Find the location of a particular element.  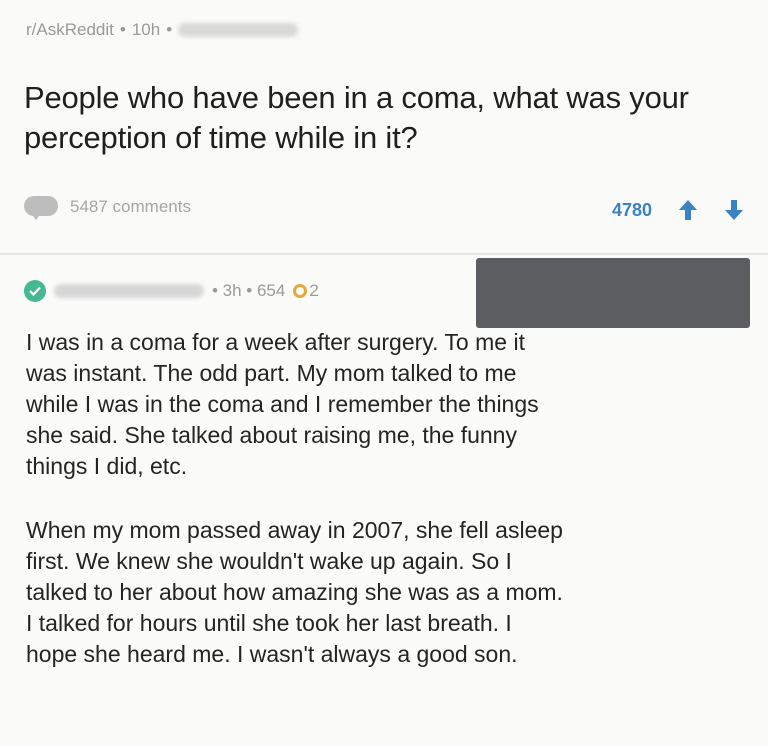

post-actions: 5487 comments 4780 is located at coordinates (384, 212).